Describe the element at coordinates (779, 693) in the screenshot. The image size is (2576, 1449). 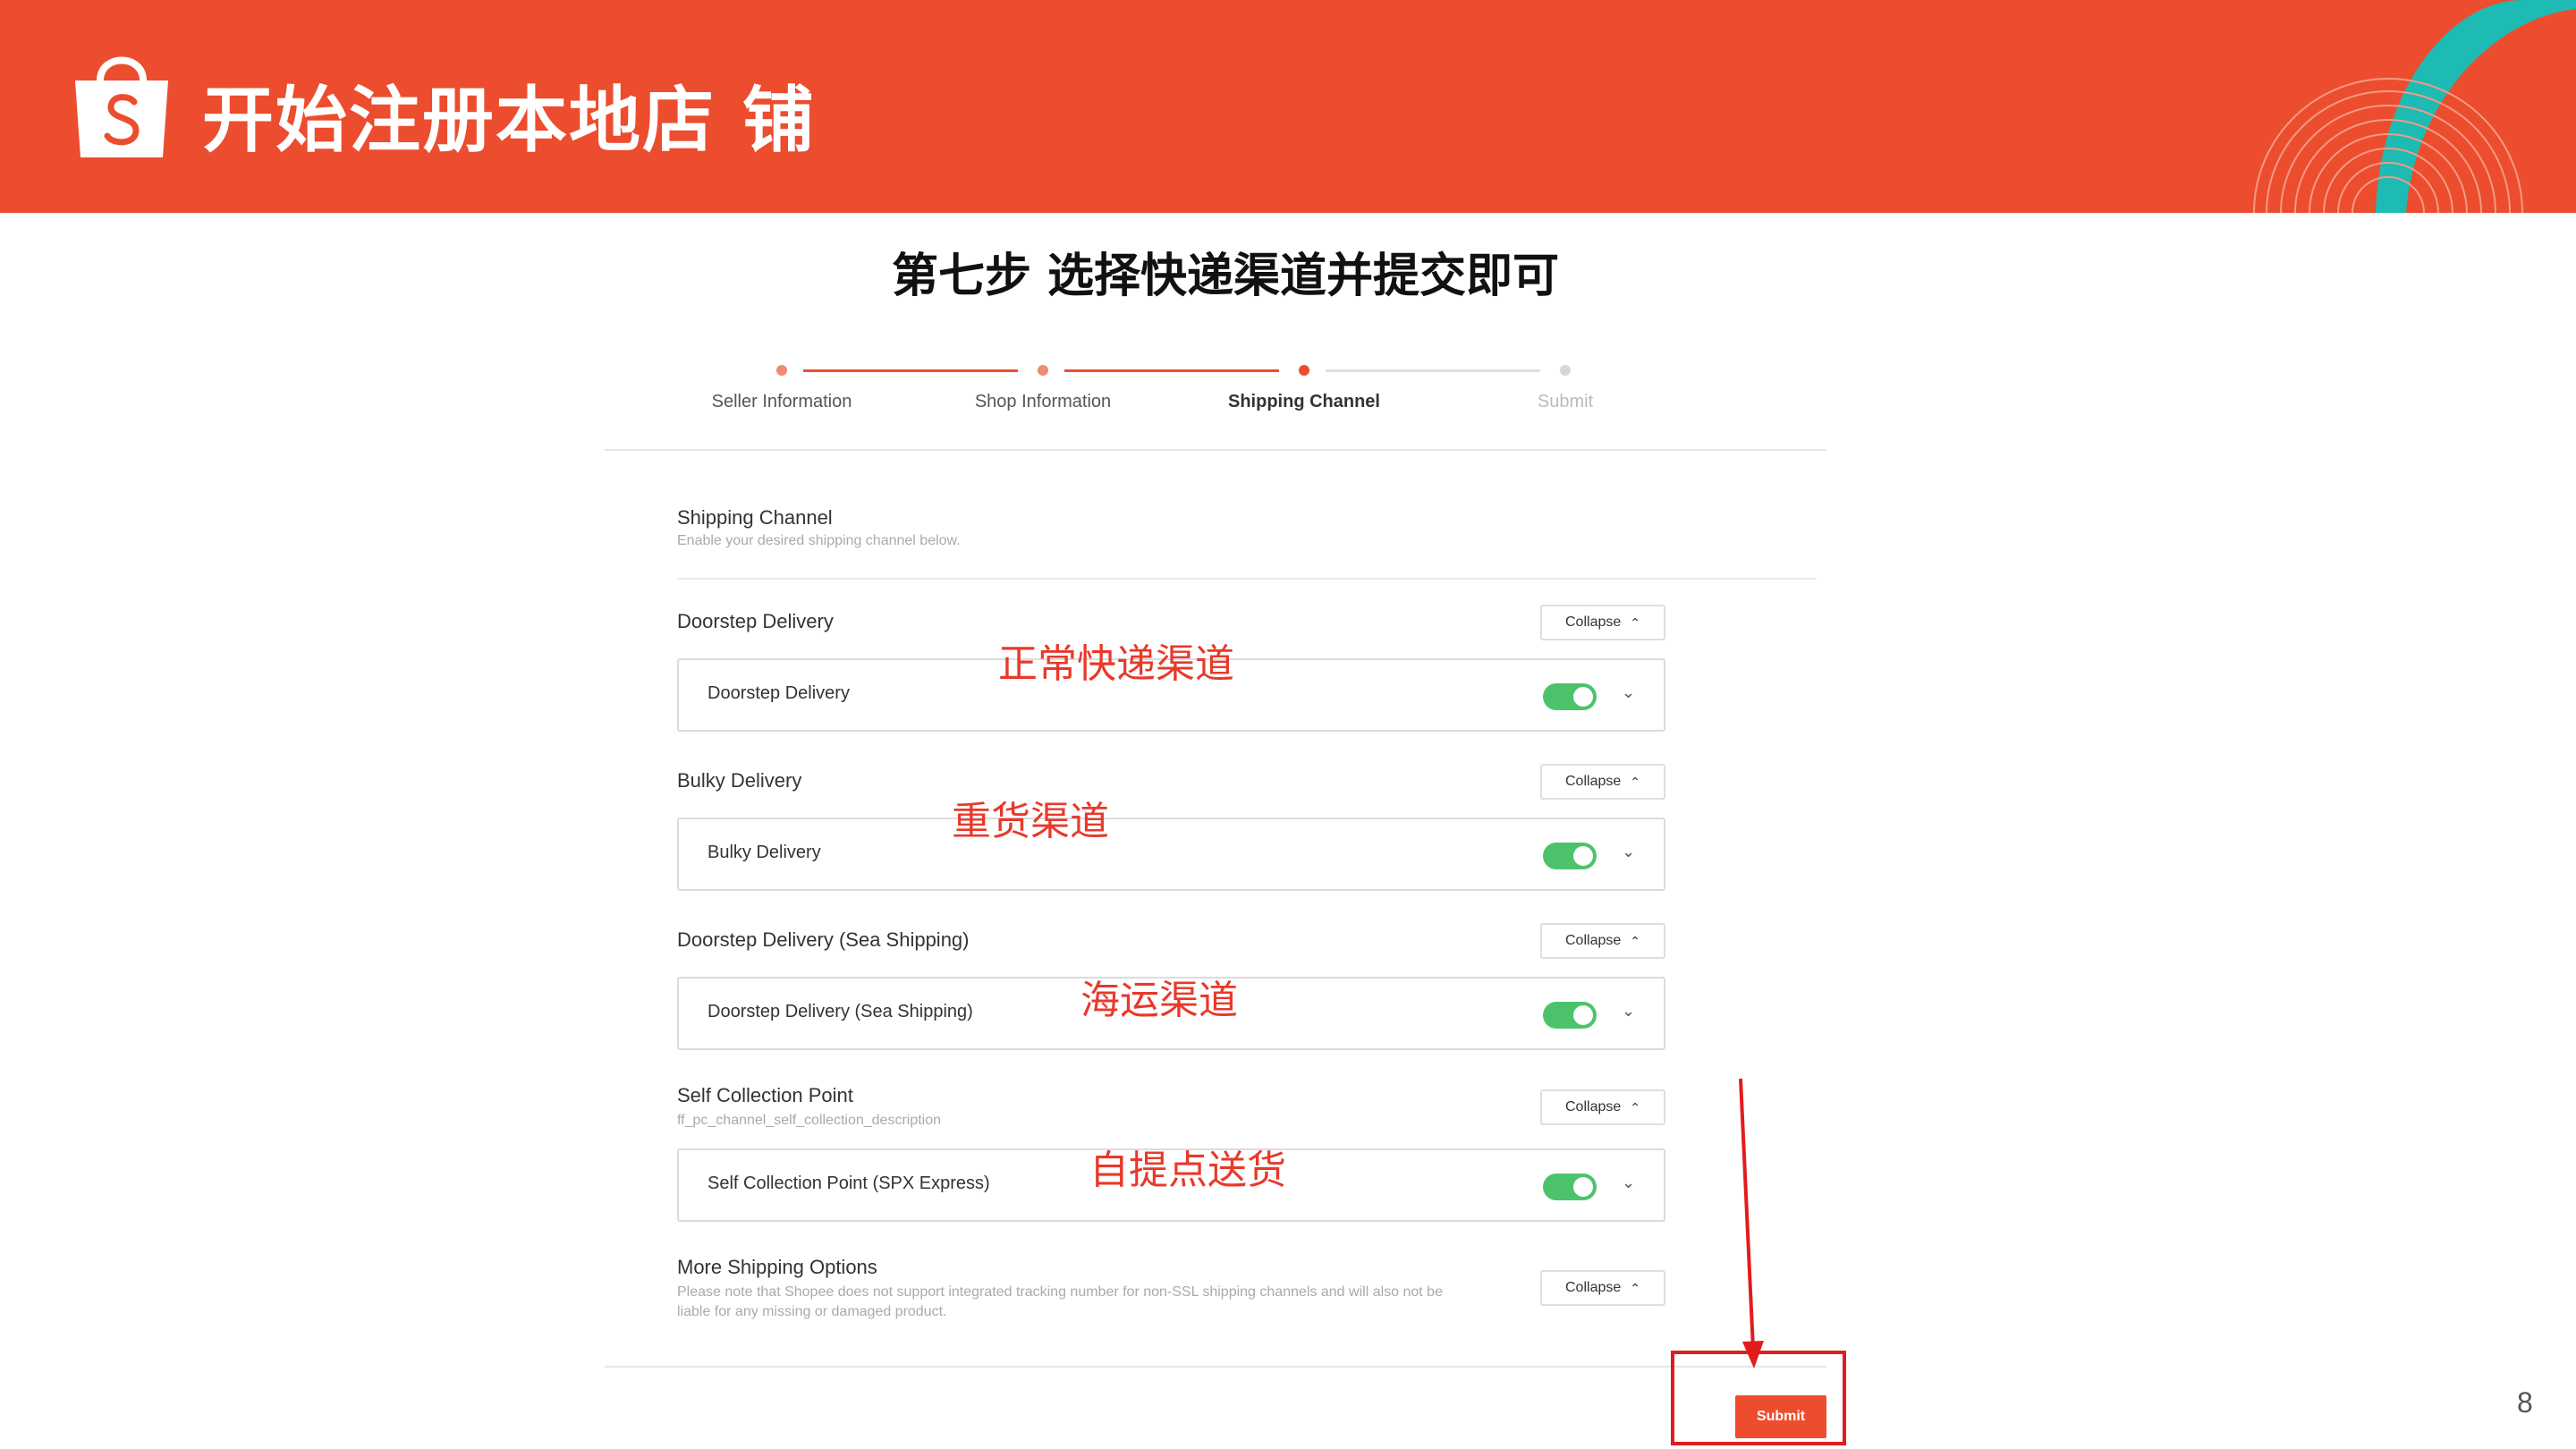
I see `channel-label: Doorstep Delivery` at that location.